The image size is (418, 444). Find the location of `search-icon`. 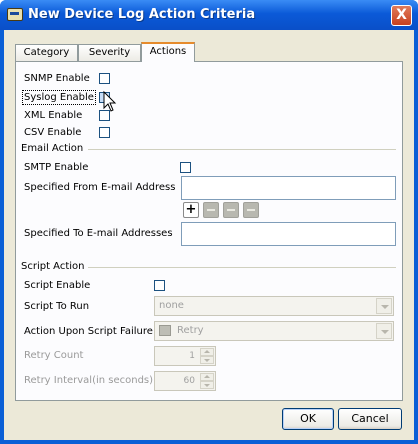

search-icon is located at coordinates (251, 210).